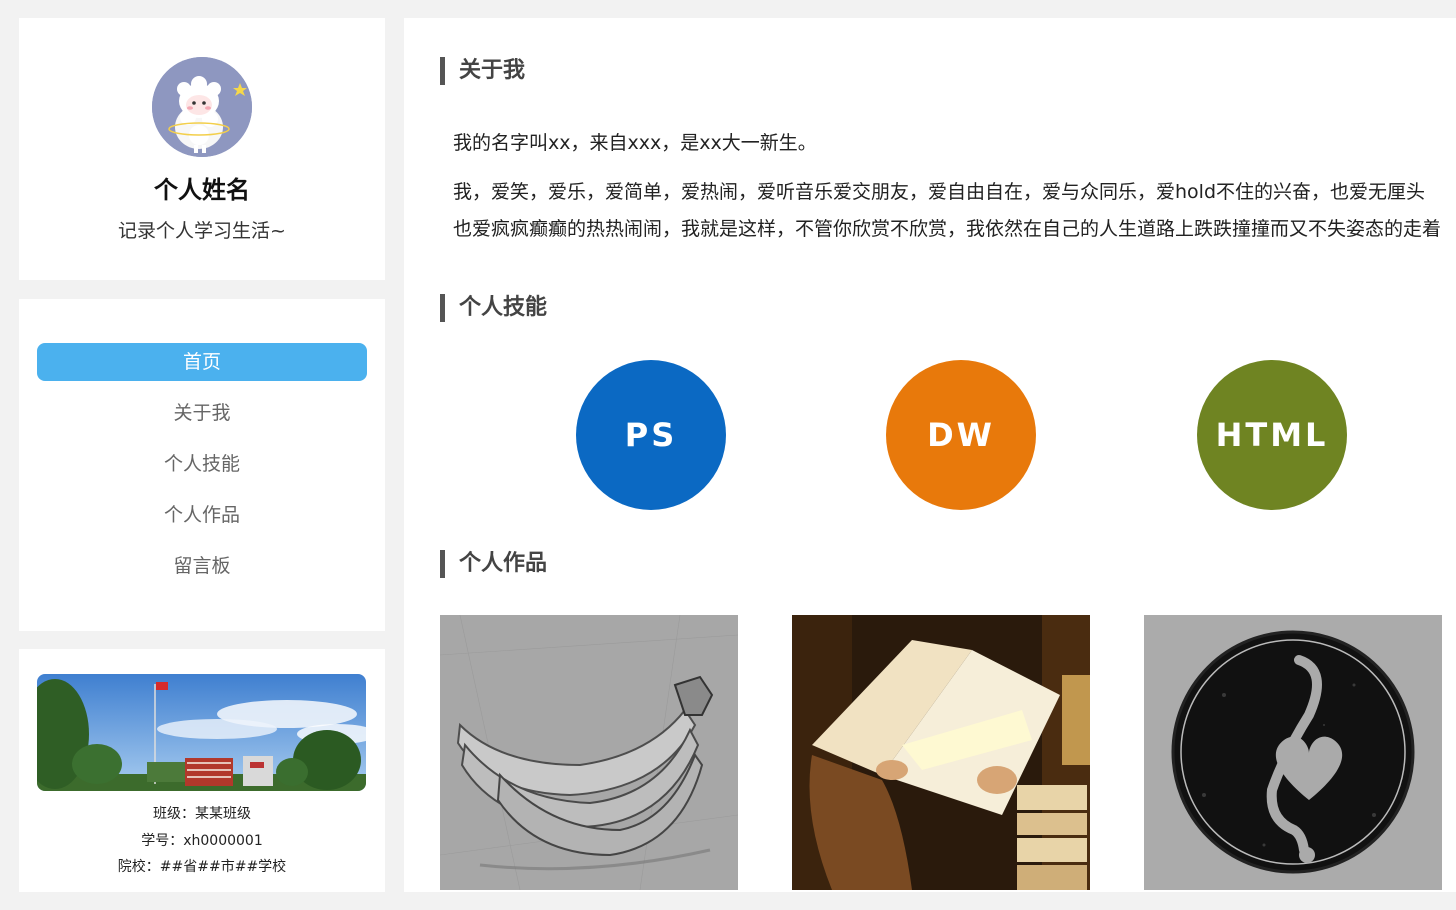  I want to click on profile-card: 个人姓名 记录个人学习生活~, so click(202, 149).